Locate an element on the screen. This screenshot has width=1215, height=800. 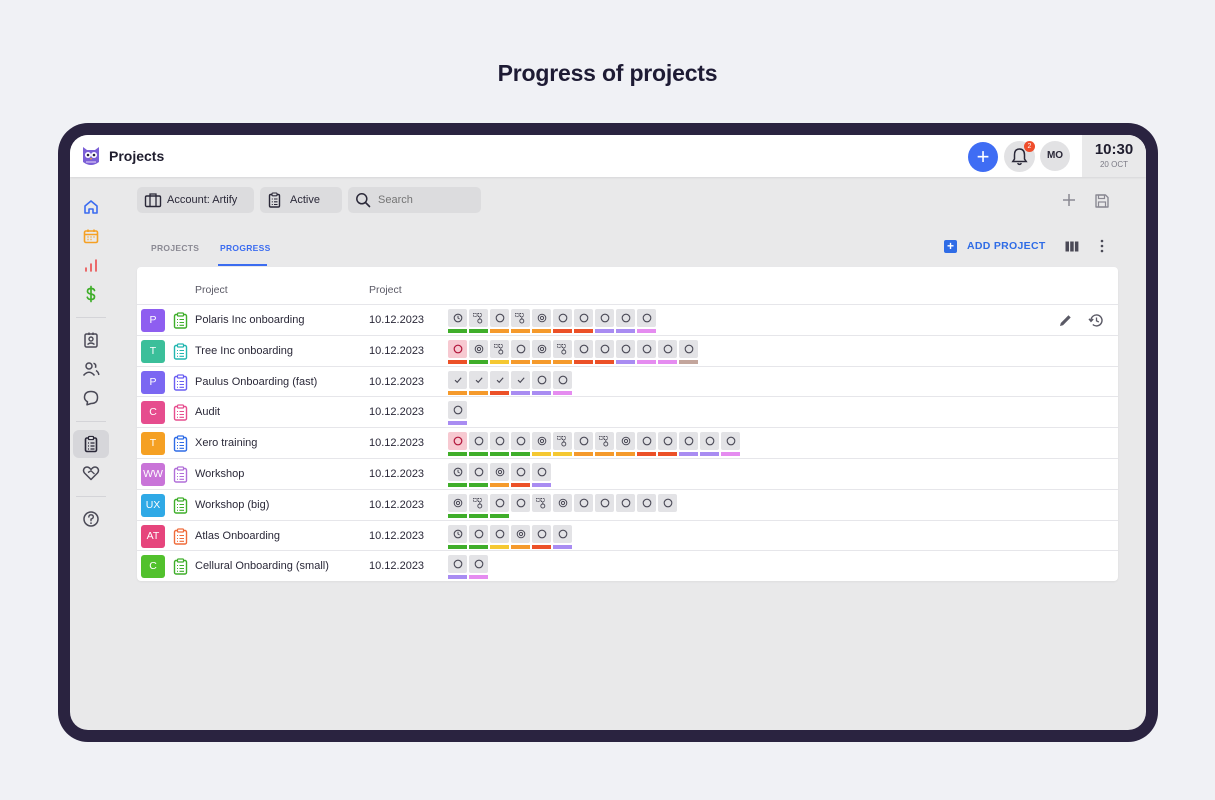
table-row: T Xero training 10.12.2023 is located at coordinates (627, 442).